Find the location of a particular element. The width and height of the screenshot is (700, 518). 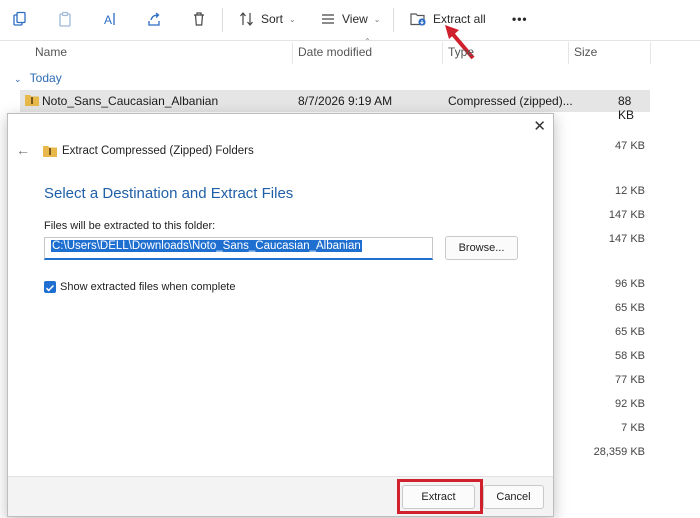

view-label: View is located at coordinates (355, 19).